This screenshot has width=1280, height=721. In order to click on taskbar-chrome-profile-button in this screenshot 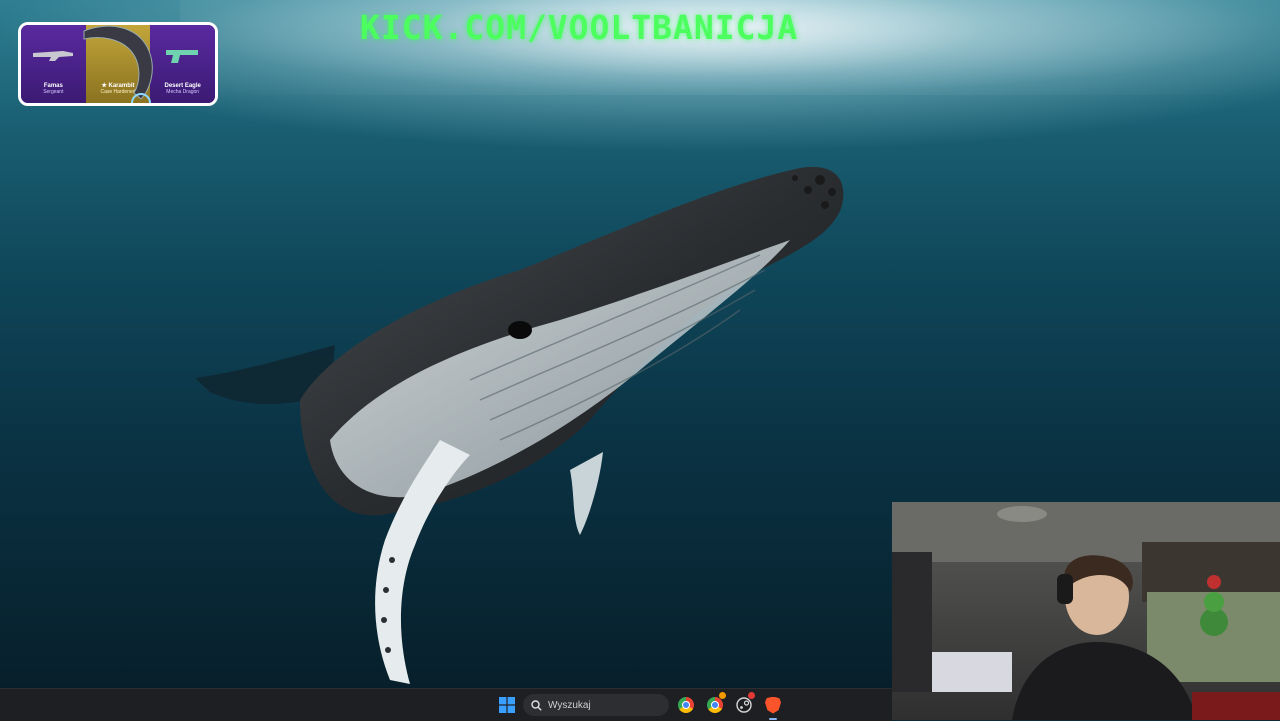, I will do `click(715, 704)`.